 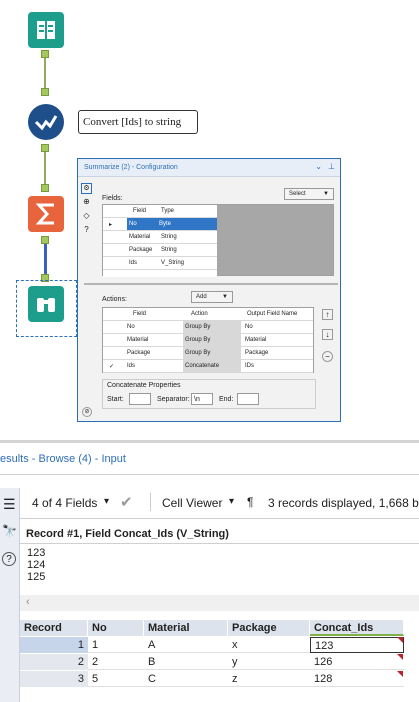 What do you see at coordinates (327, 356) in the screenshot?
I see `remove-icon: −` at bounding box center [327, 356].